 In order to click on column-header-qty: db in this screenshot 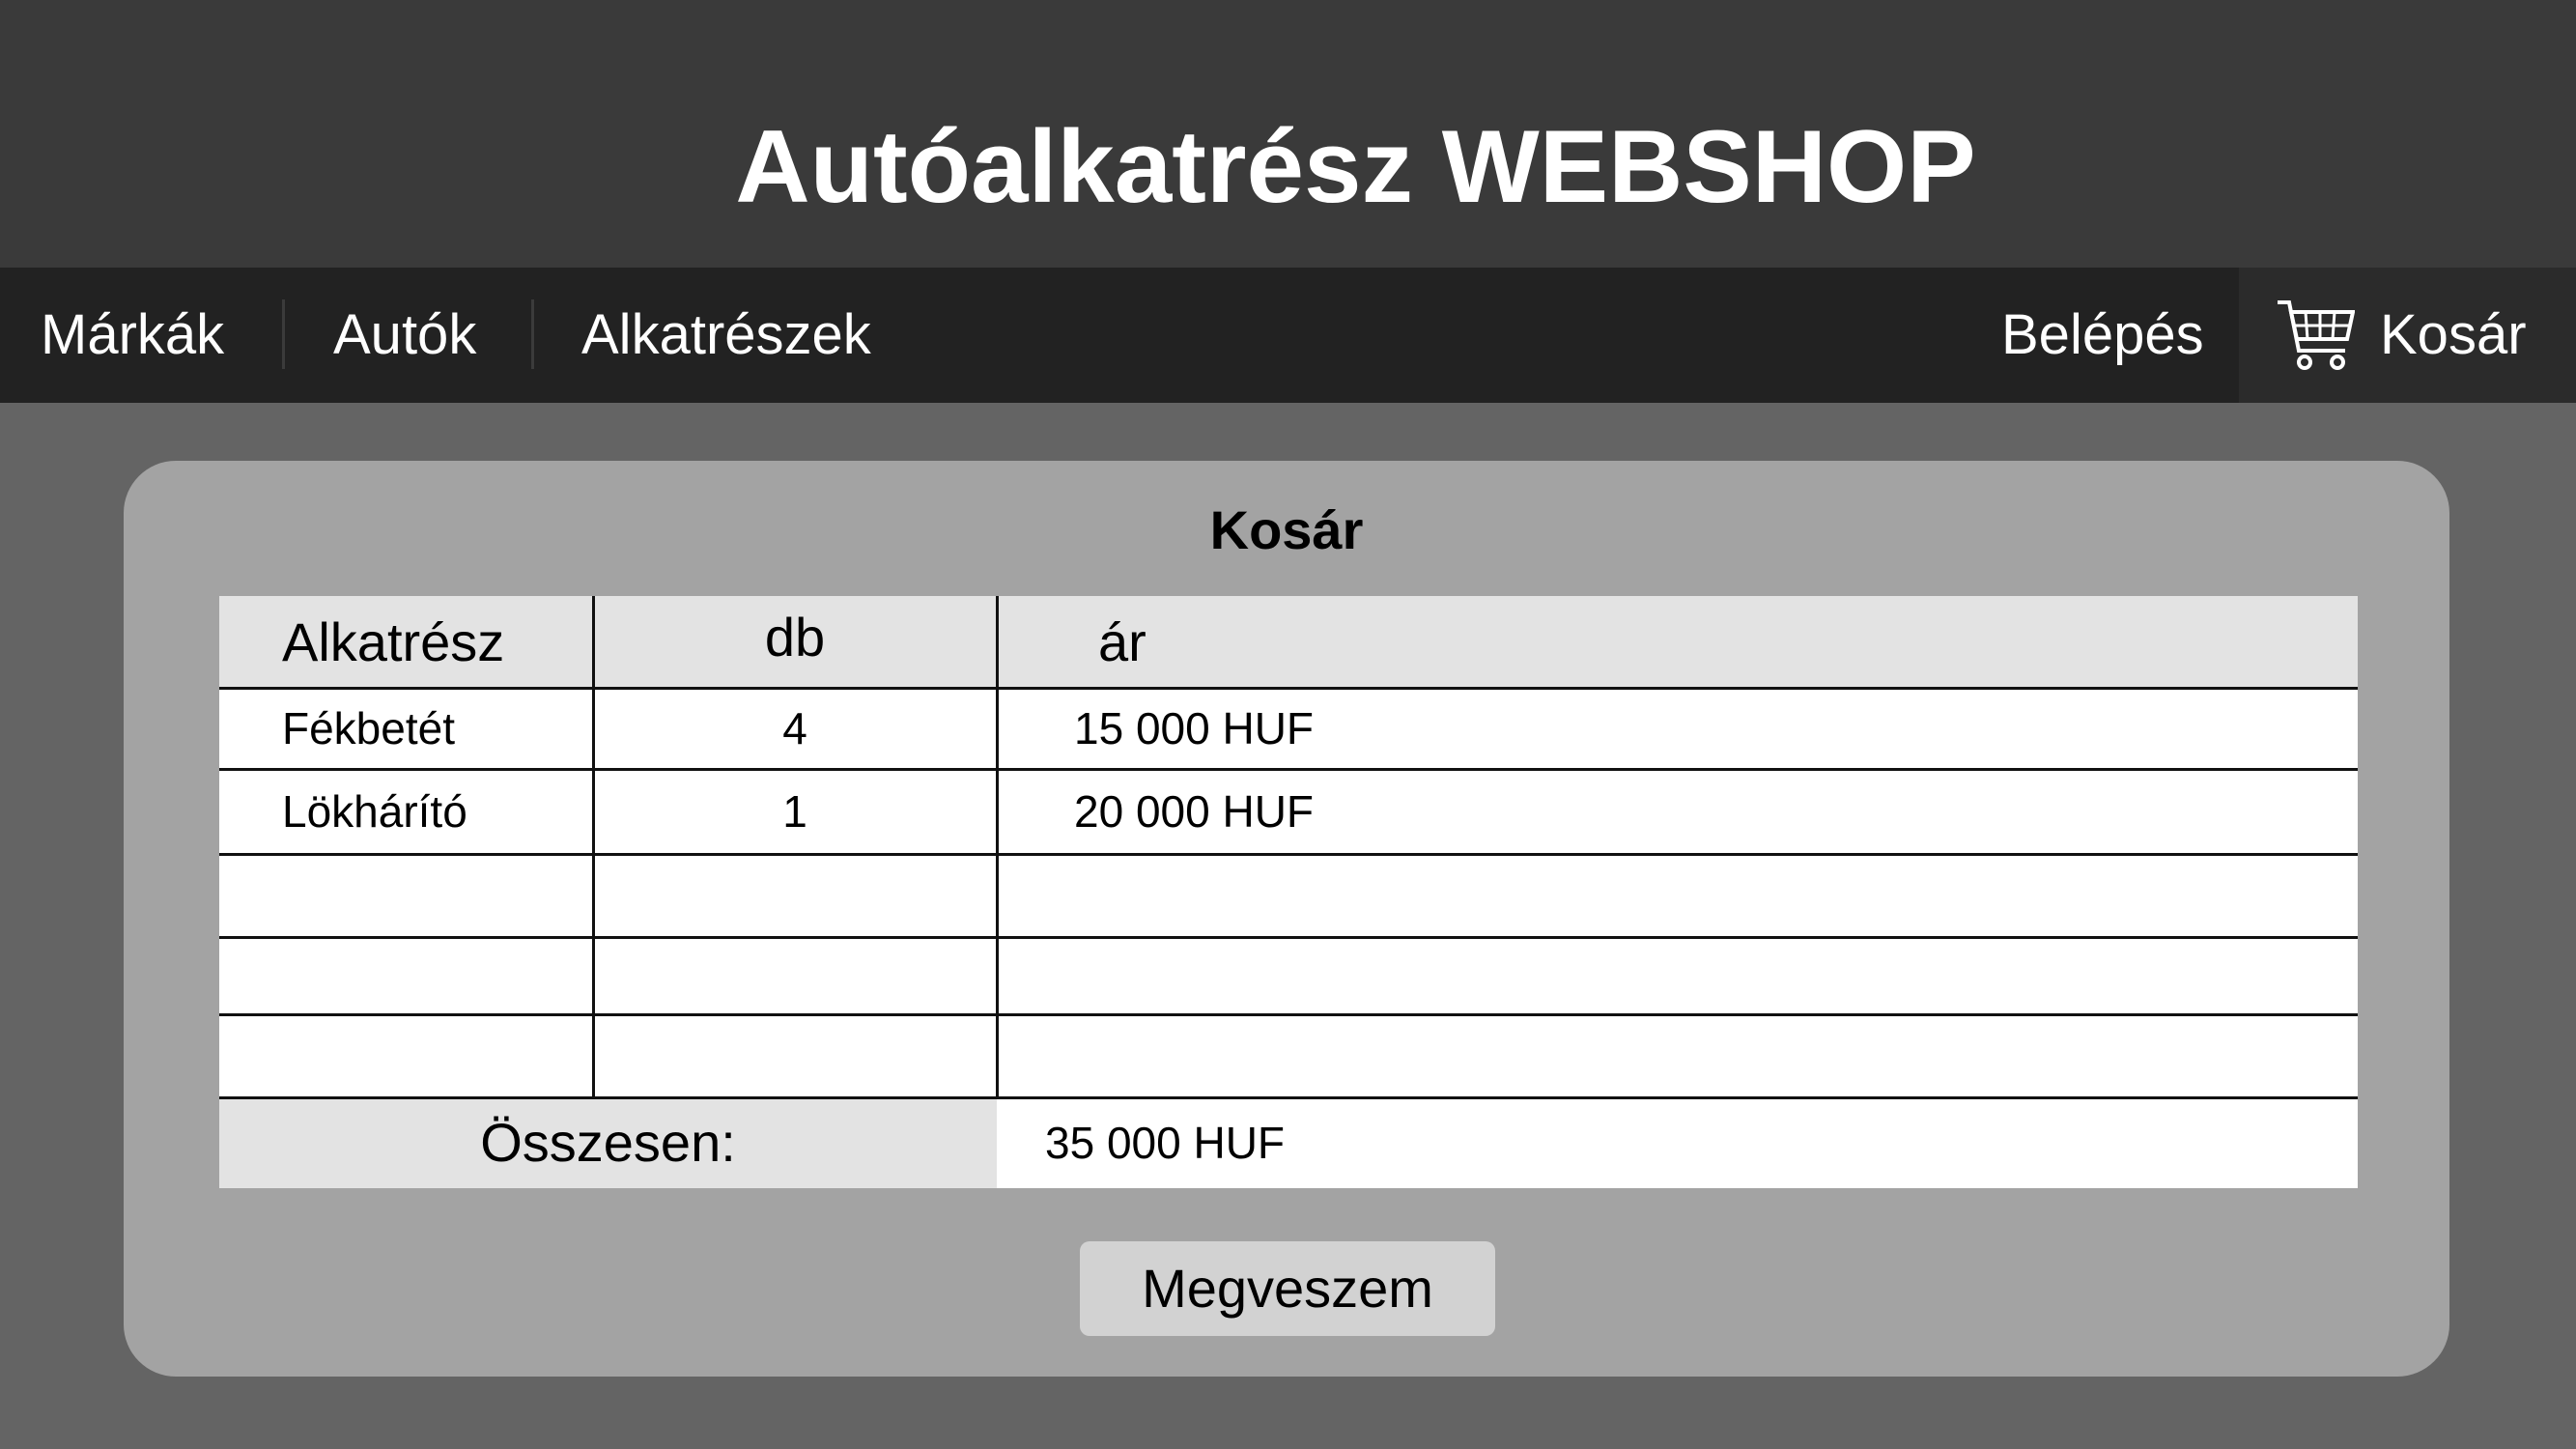, I will do `click(795, 642)`.